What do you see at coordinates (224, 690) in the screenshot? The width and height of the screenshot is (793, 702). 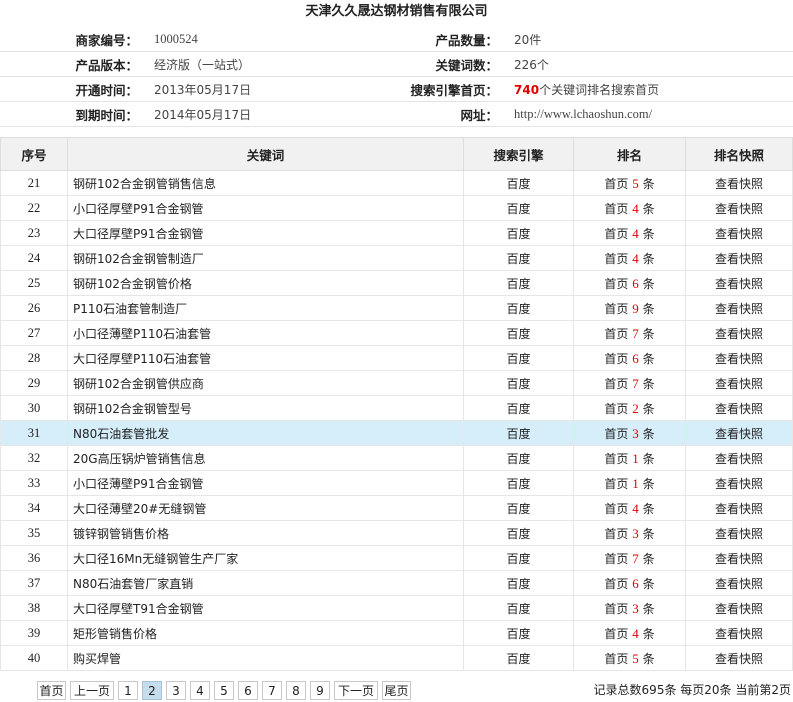 I see `page-button-5: 5` at bounding box center [224, 690].